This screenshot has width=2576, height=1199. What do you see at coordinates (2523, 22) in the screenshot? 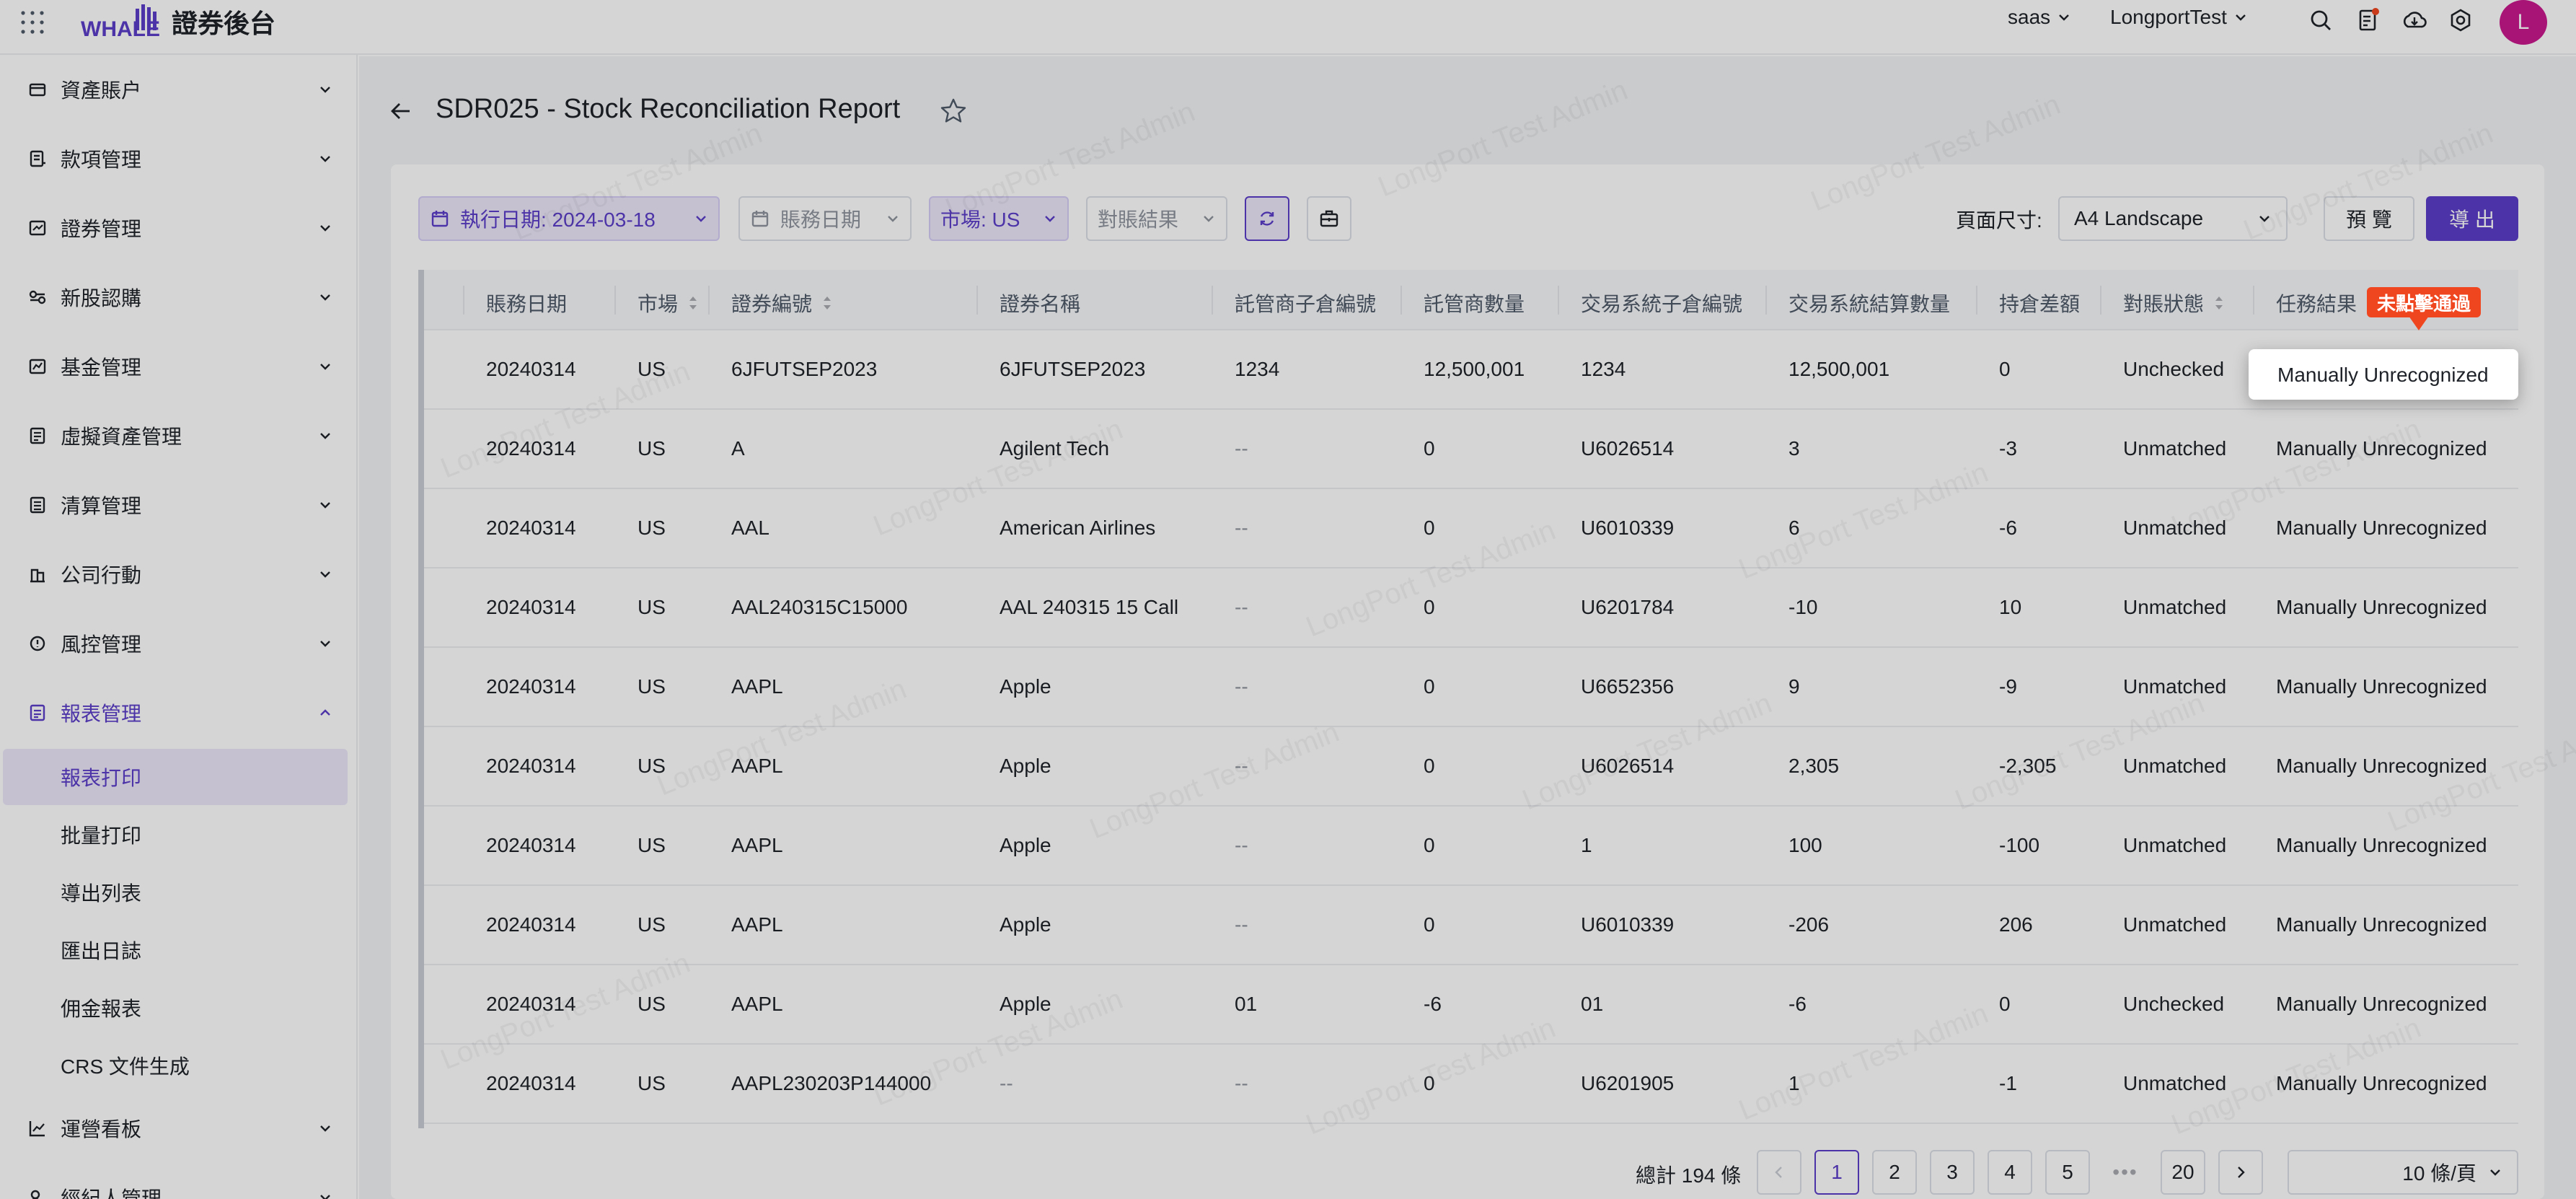
I see `avatar: L` at bounding box center [2523, 22].